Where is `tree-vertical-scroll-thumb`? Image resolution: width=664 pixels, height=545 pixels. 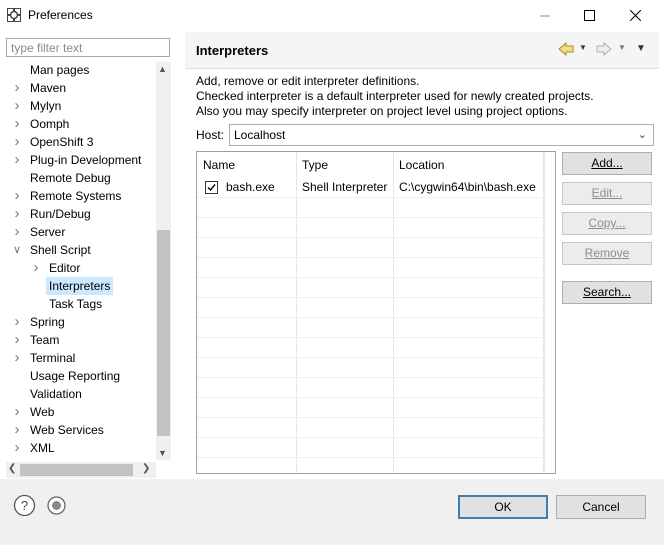 tree-vertical-scroll-thumb is located at coordinates (163, 333).